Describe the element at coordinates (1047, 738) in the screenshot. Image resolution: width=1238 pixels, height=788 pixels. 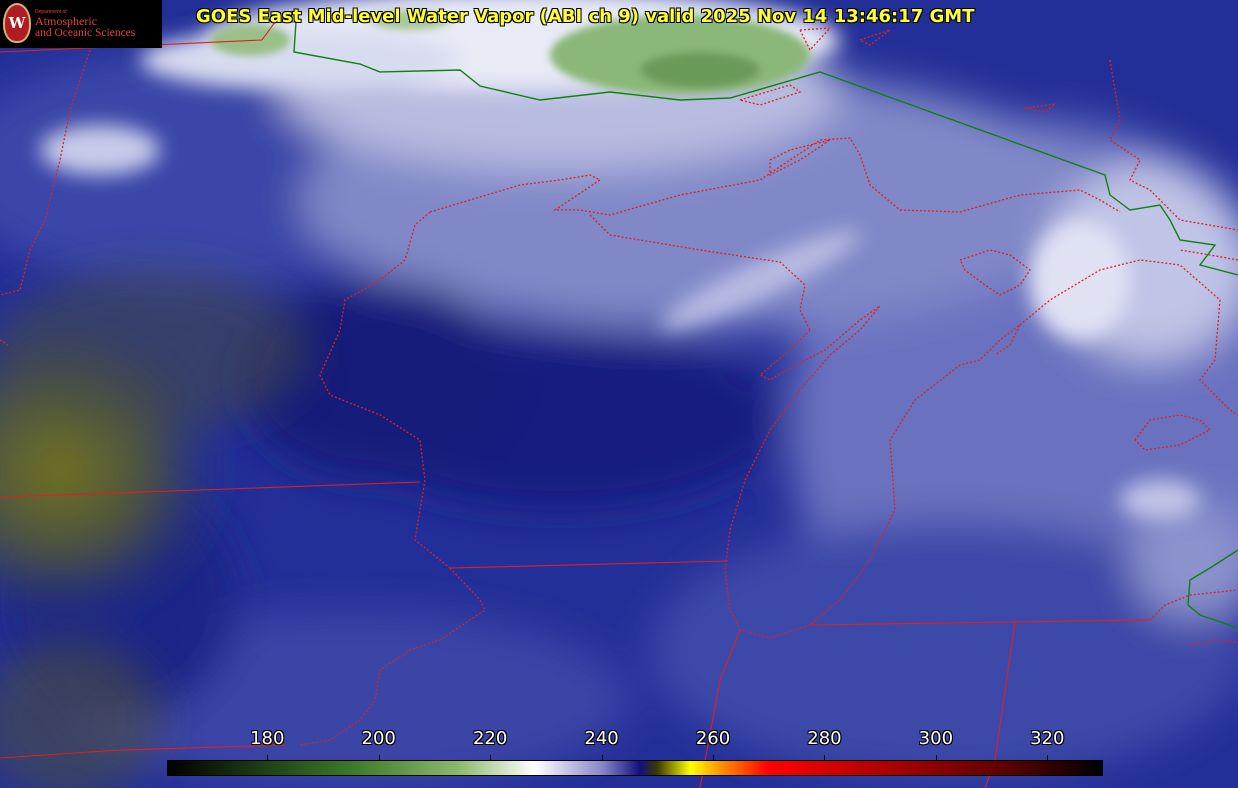
I see `colorbar-tick-label: 320` at that location.